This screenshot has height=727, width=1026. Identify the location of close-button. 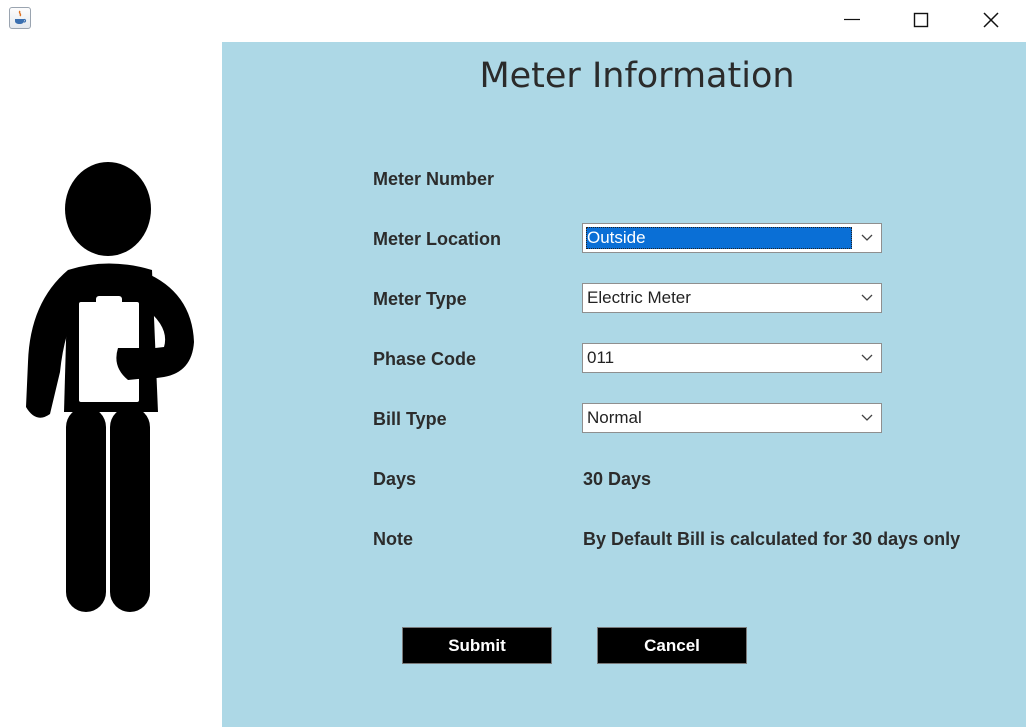
(991, 20).